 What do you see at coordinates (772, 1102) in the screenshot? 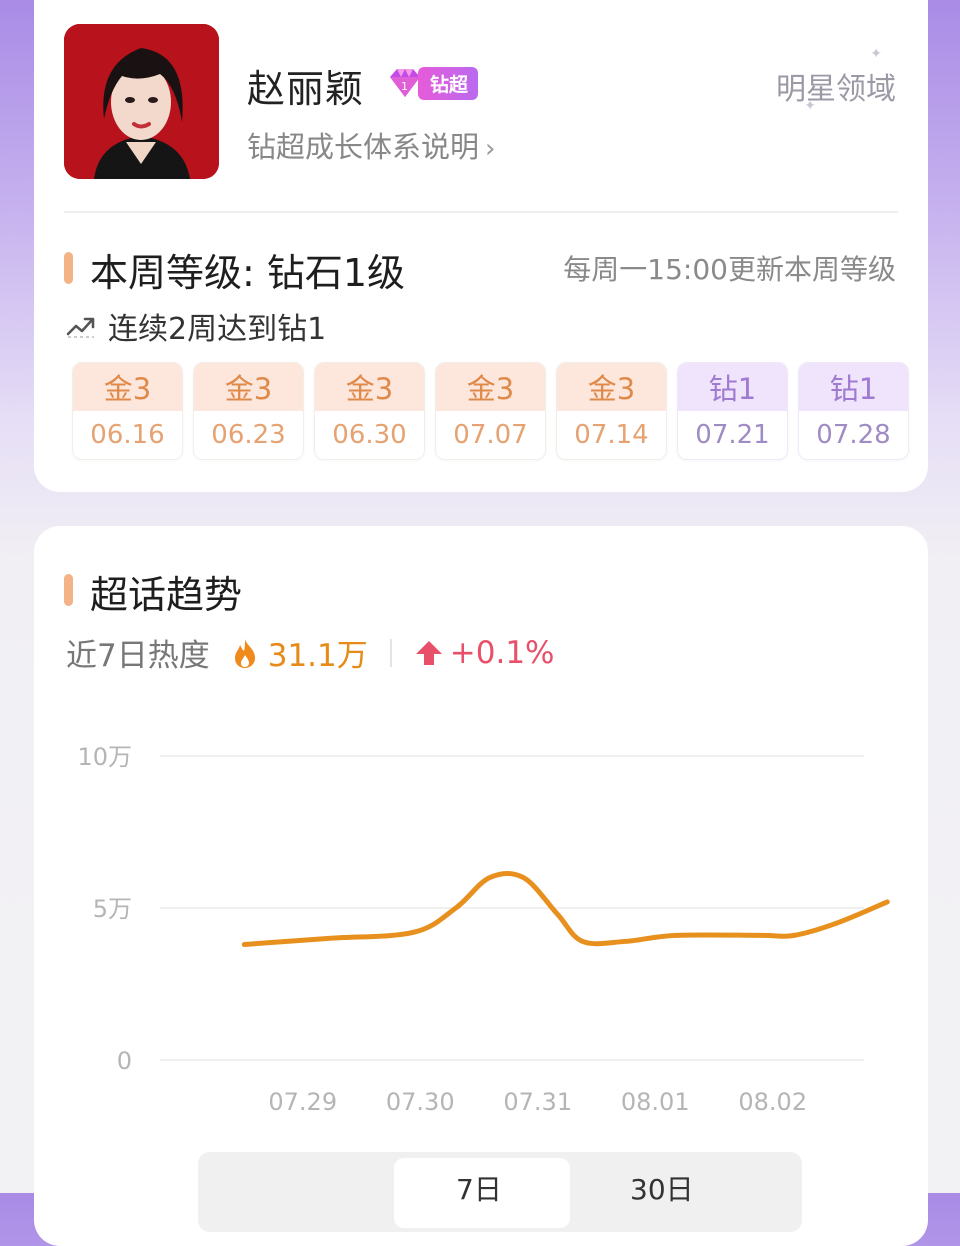
I see `x-tick-label: 08.02` at bounding box center [772, 1102].